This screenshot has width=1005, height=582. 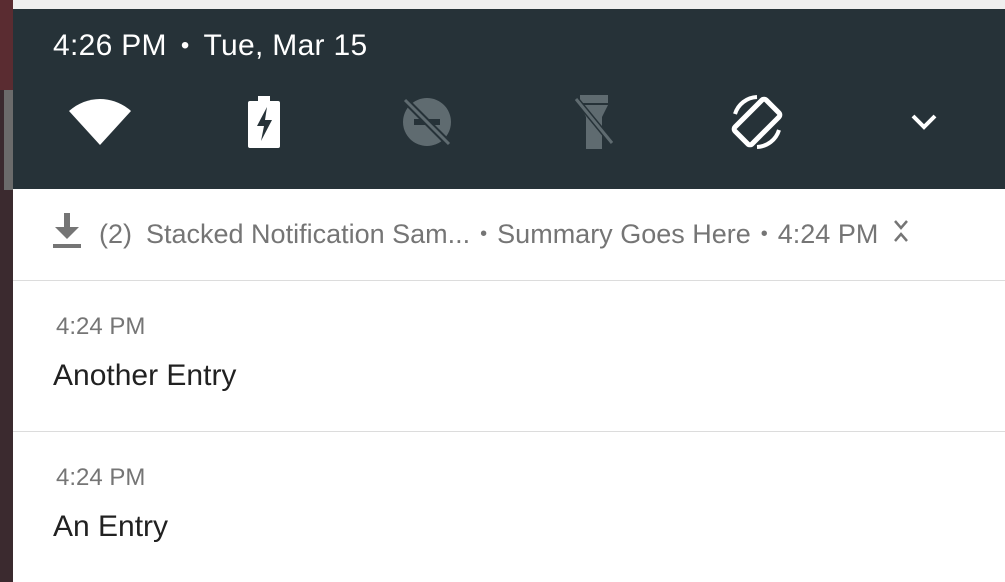 What do you see at coordinates (624, 234) in the screenshot?
I see `group-summary: Summary Goes Here` at bounding box center [624, 234].